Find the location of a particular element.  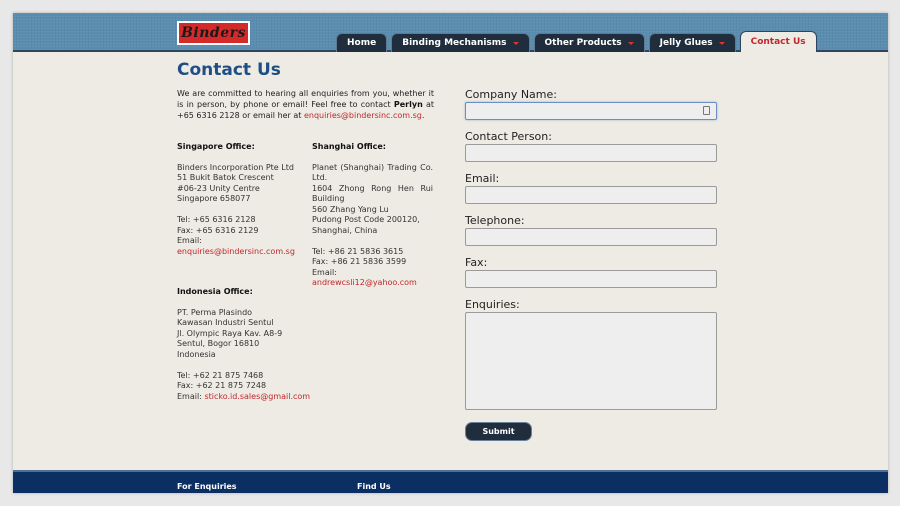

logo-text: Binders is located at coordinates (213, 33).